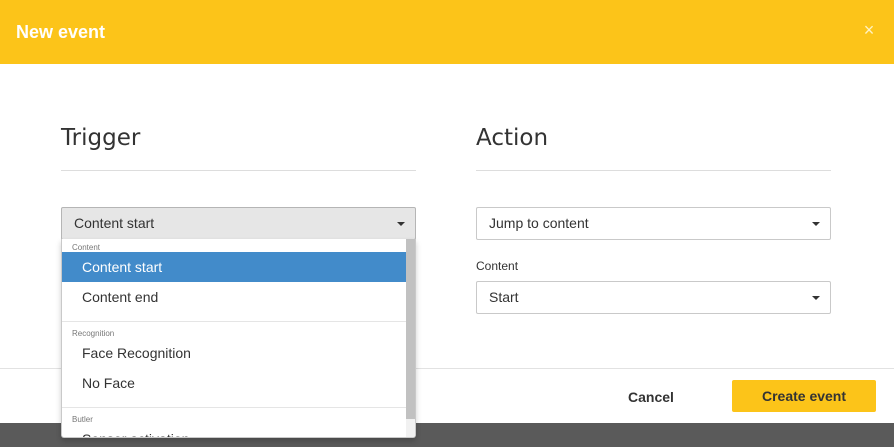 Image resolution: width=894 pixels, height=447 pixels. Describe the element at coordinates (234, 297) in the screenshot. I see `option-content-end: Content end` at that location.